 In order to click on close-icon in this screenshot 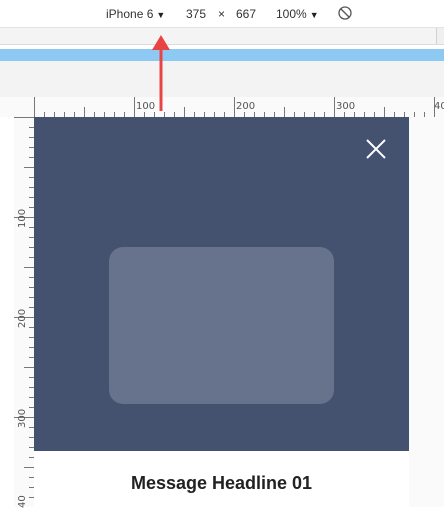, I will do `click(376, 149)`.